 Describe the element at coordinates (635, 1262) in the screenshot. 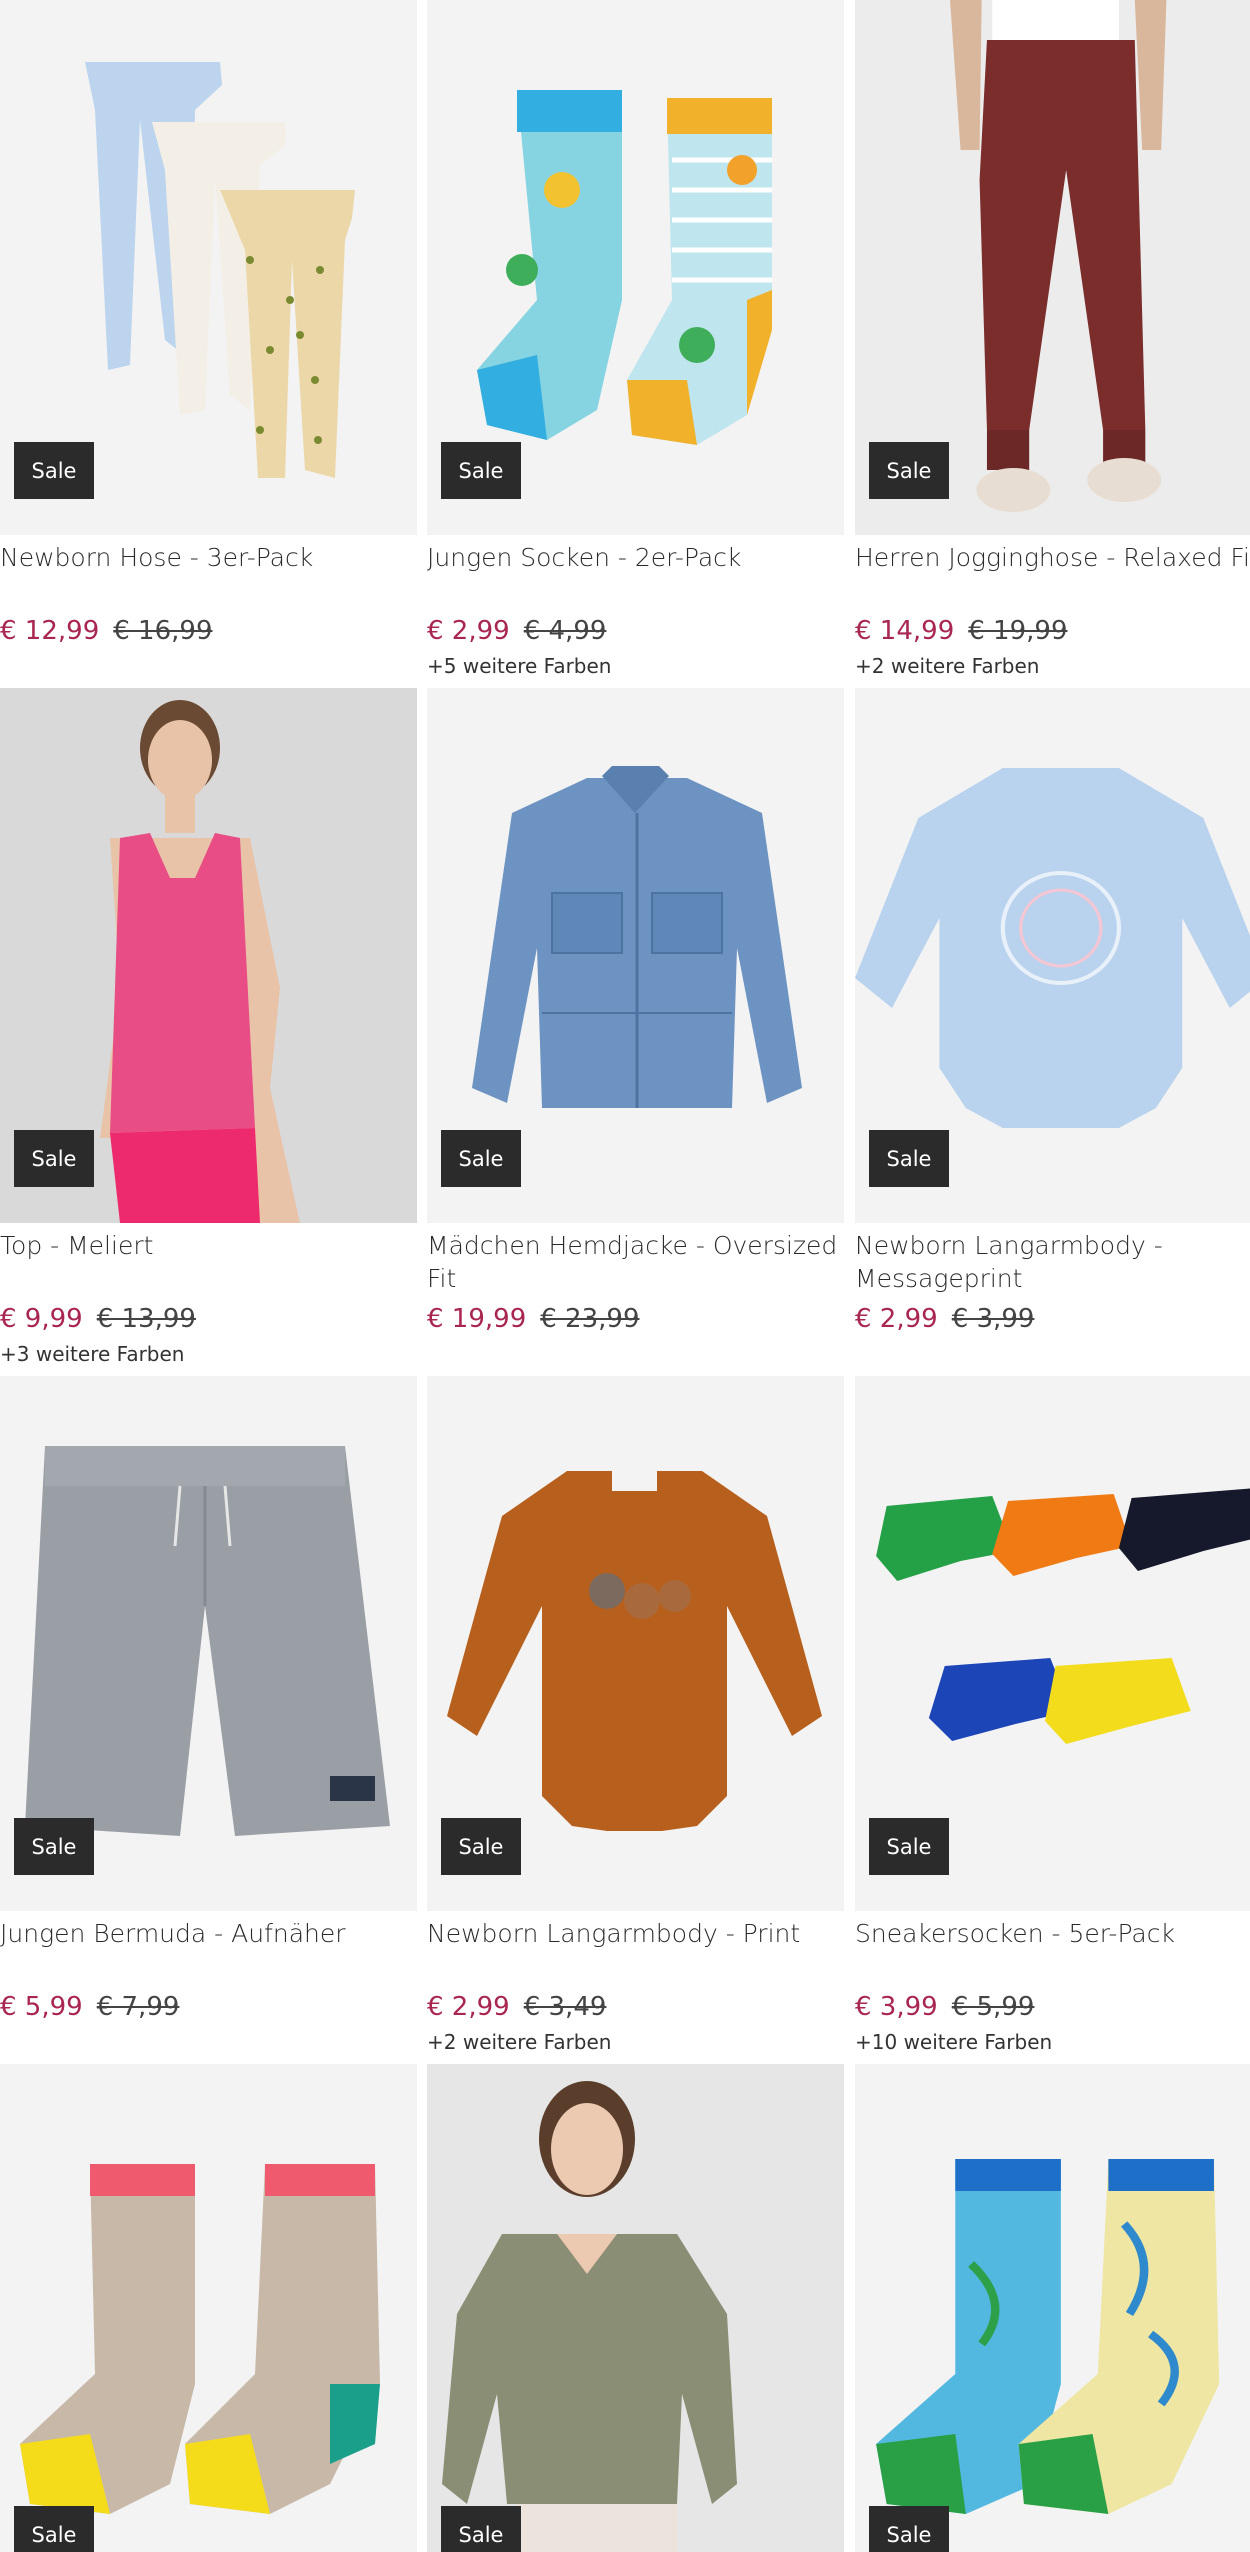

I see `product-title: Mädchen Hemdjacke - Oversized Fit` at that location.